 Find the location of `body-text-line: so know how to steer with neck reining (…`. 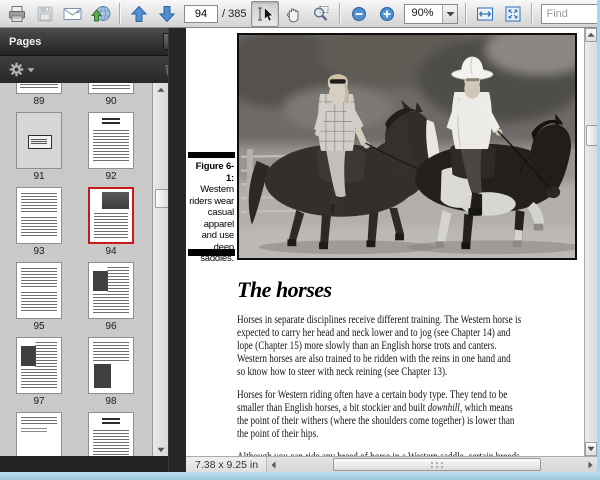

body-text-line: so know how to steer with neck reining (… is located at coordinates (342, 371).